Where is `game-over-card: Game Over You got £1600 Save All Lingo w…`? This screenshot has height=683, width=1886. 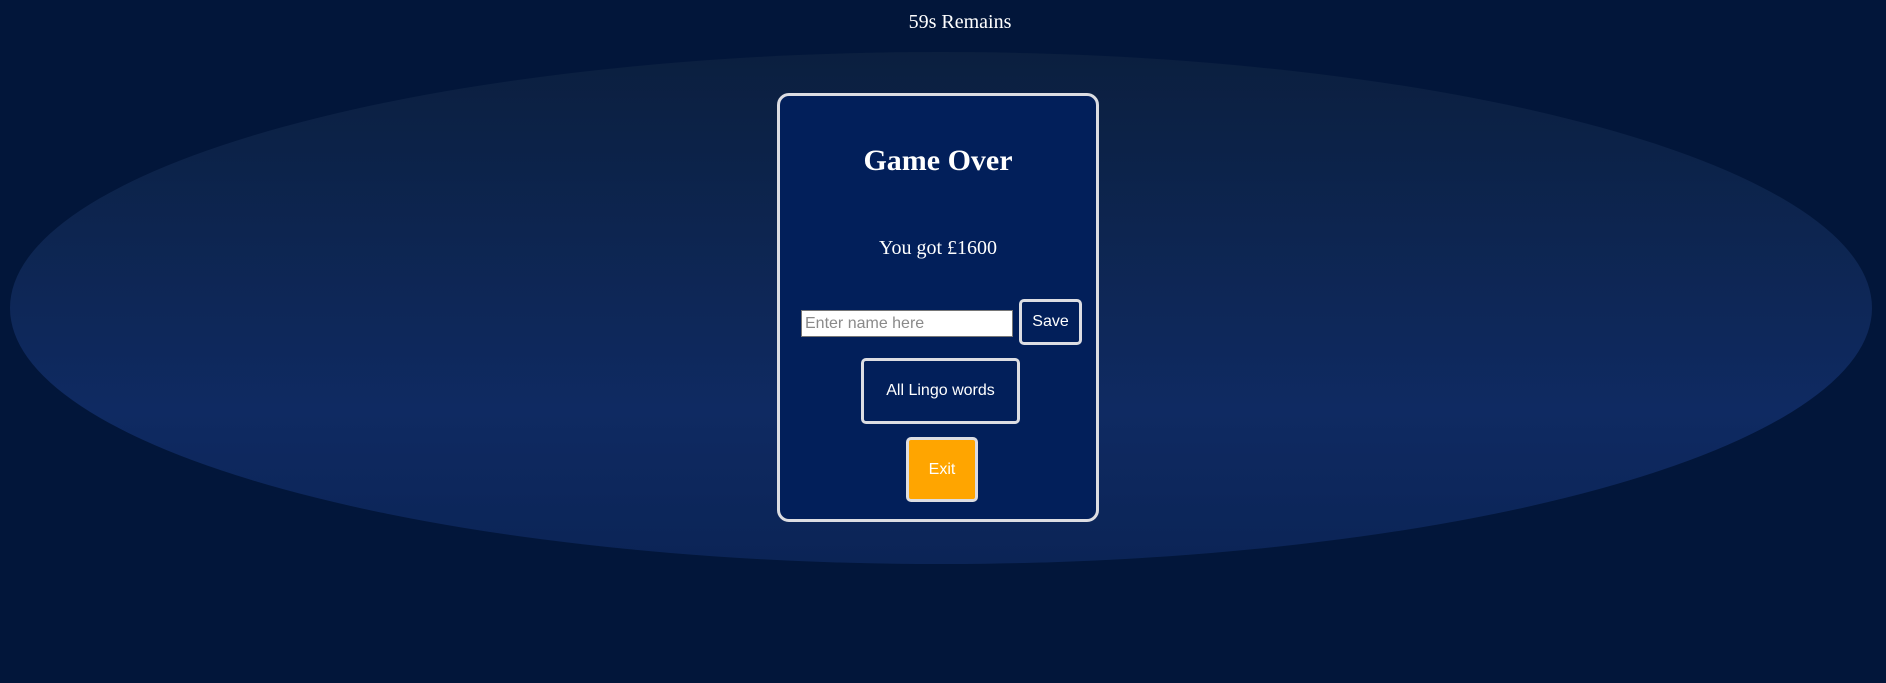 game-over-card: Game Over You got £1600 Save All Lingo w… is located at coordinates (938, 307).